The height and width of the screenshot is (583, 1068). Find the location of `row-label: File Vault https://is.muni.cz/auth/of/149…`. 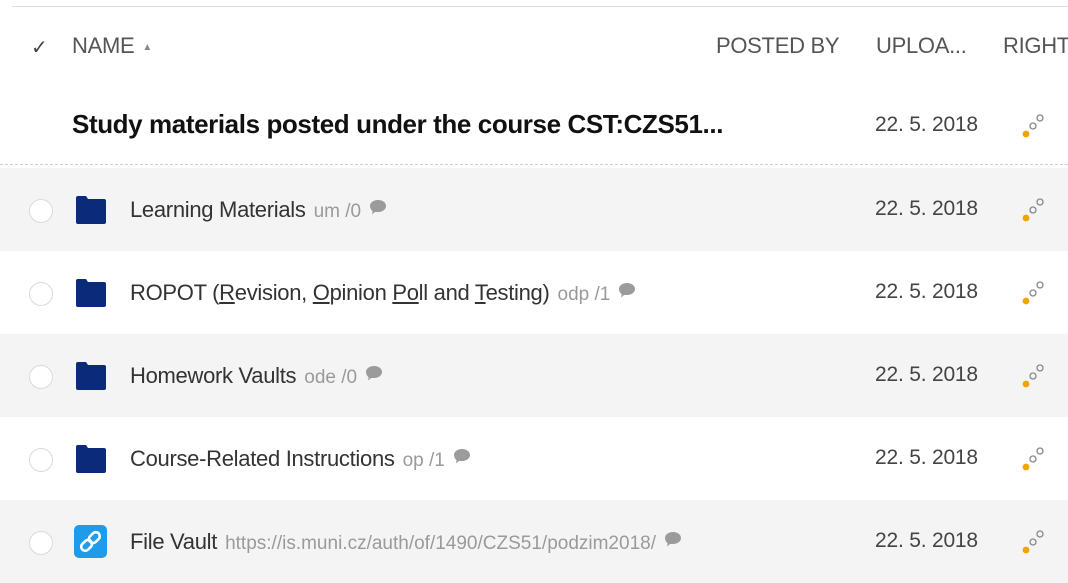

row-label: File Vault https://is.muni.cz/auth/of/149… is located at coordinates (406, 542).